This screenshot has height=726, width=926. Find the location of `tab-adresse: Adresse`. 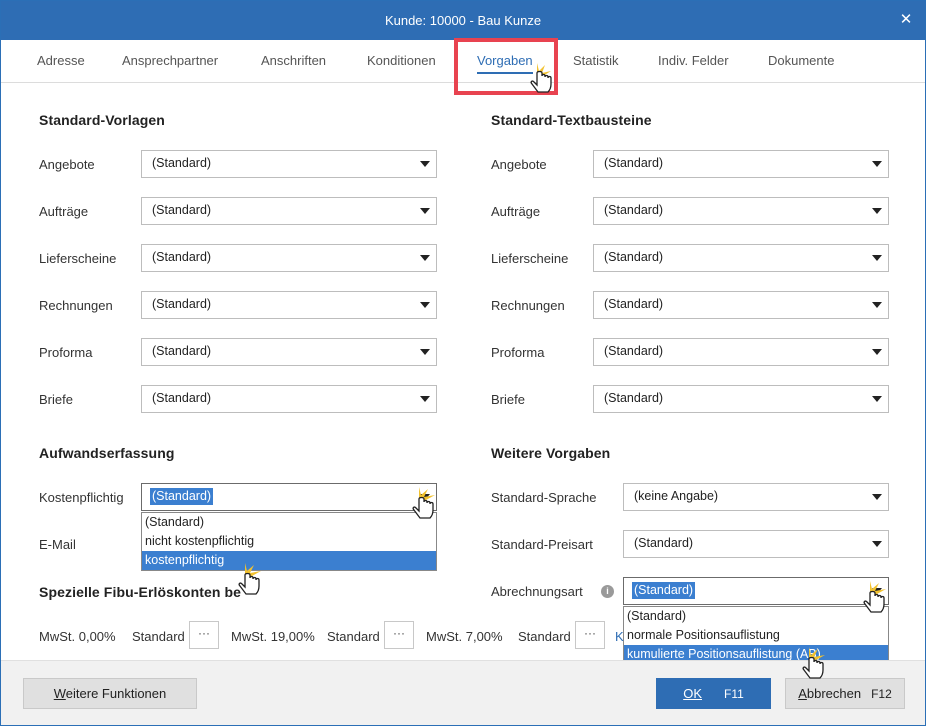

tab-adresse: Adresse is located at coordinates (61, 61).